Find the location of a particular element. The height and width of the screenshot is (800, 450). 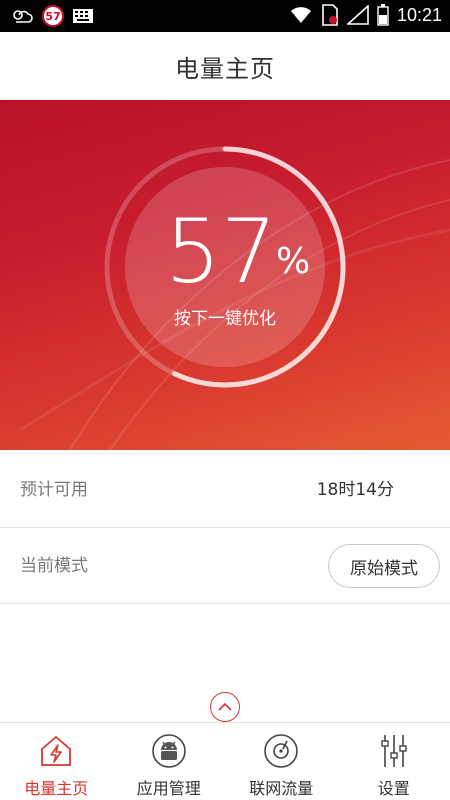

mode-row: 当前模式 原始模式 is located at coordinates (225, 566).